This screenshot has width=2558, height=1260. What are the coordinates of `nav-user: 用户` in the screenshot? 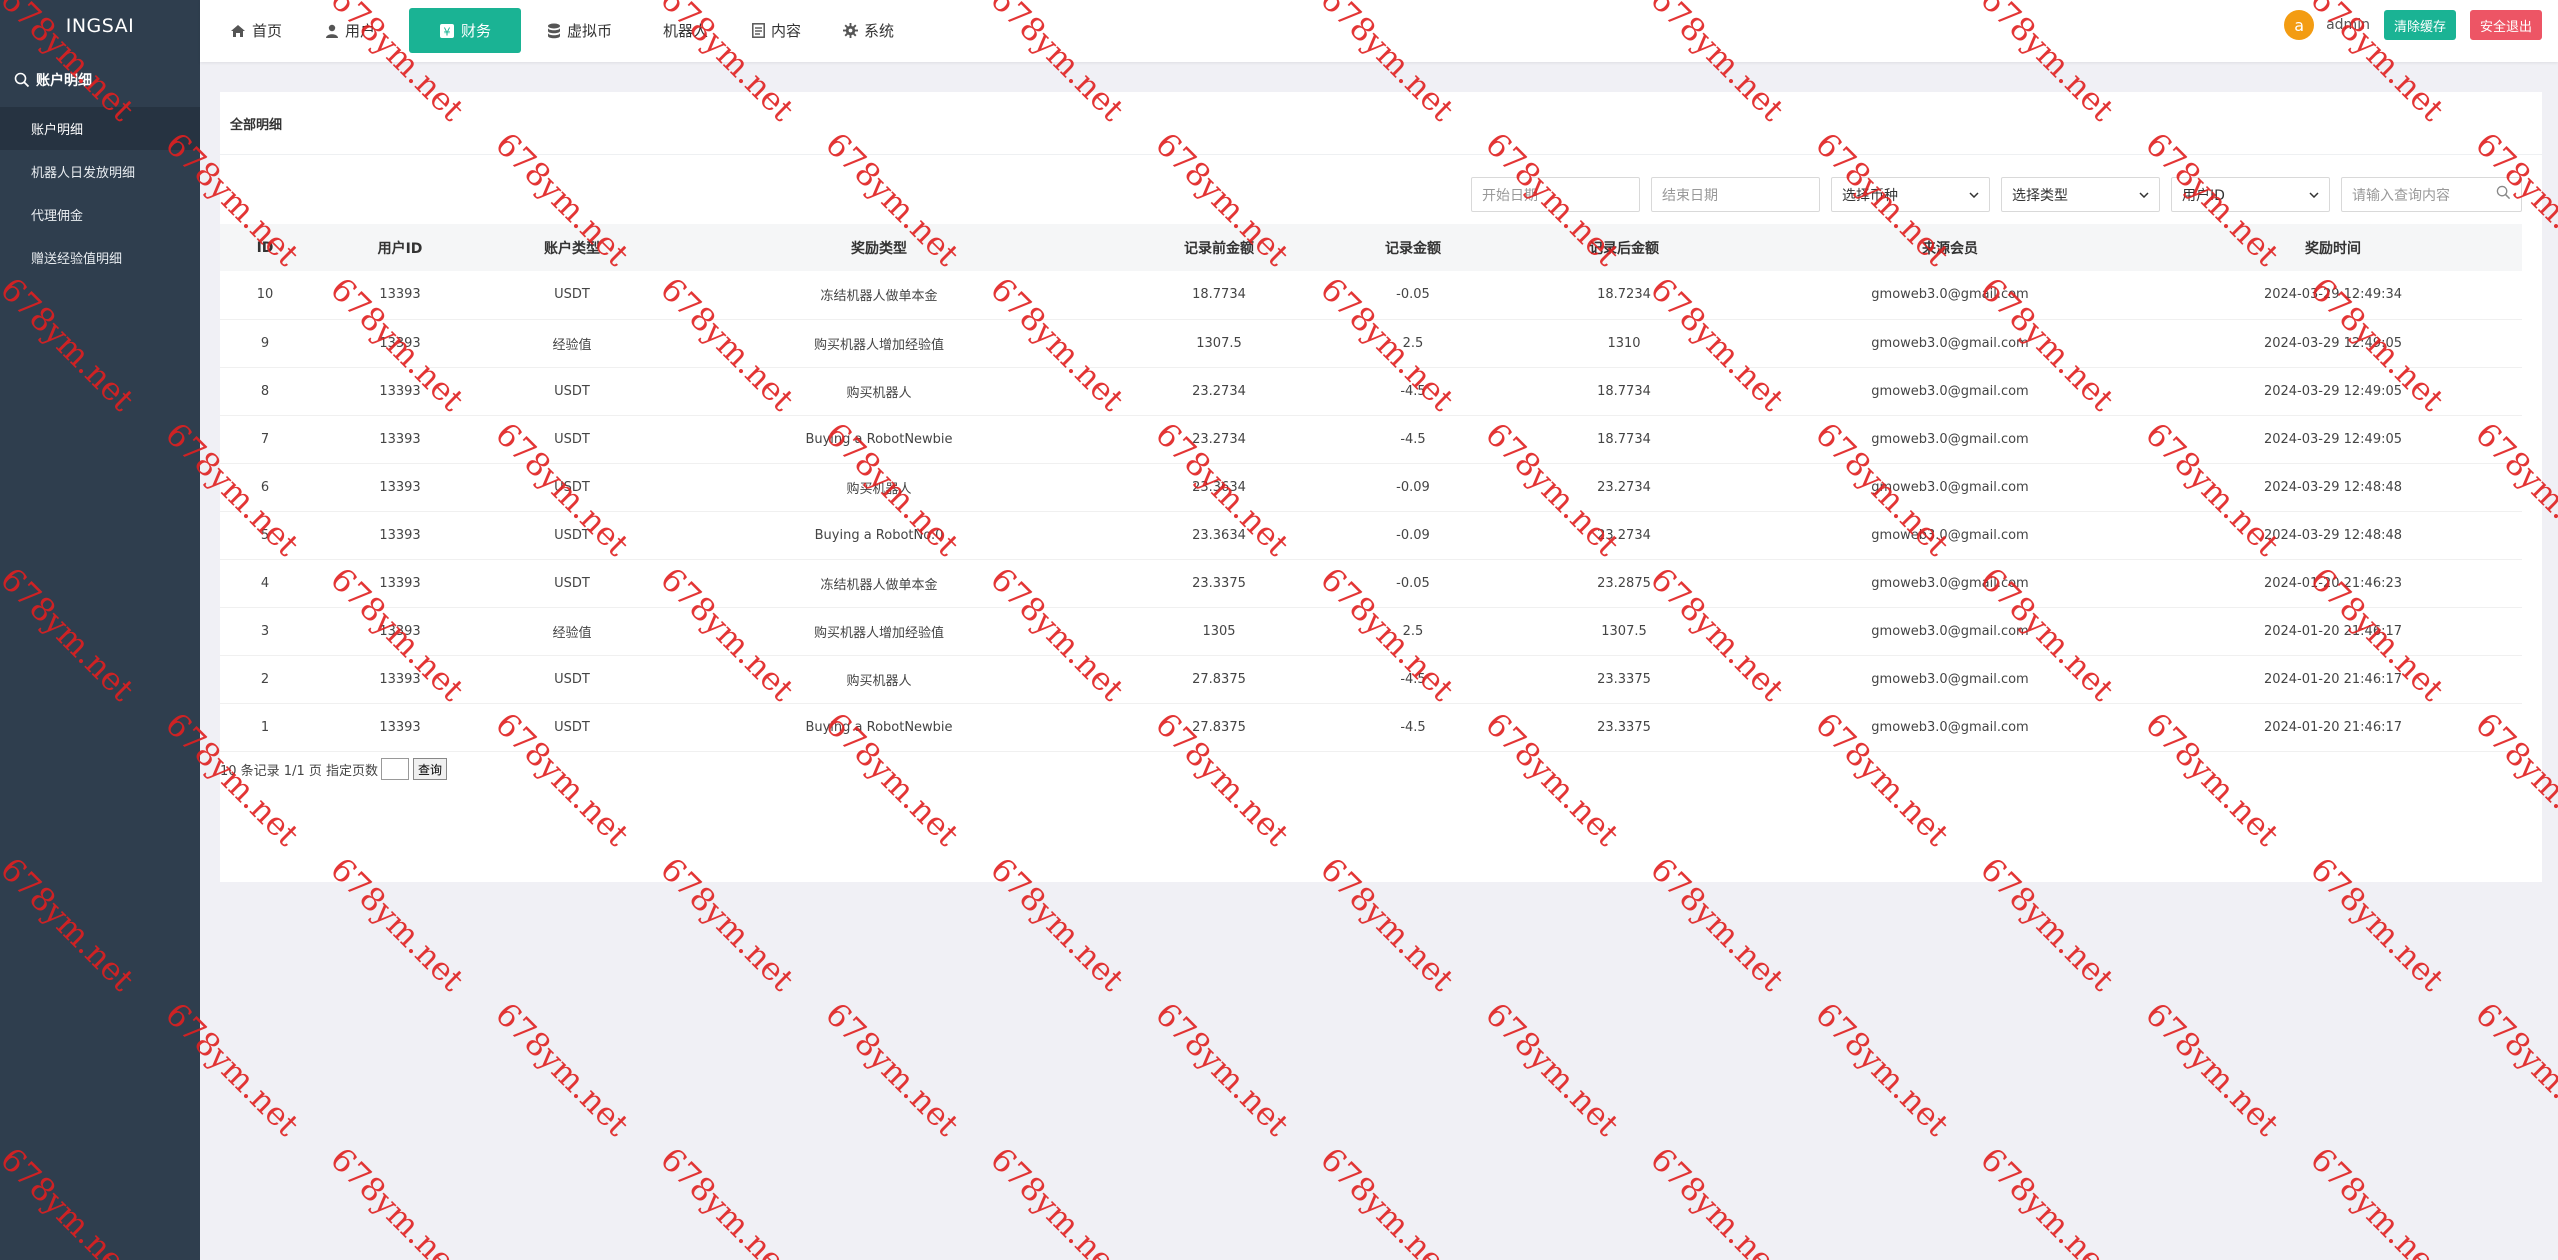 It's located at (350, 30).